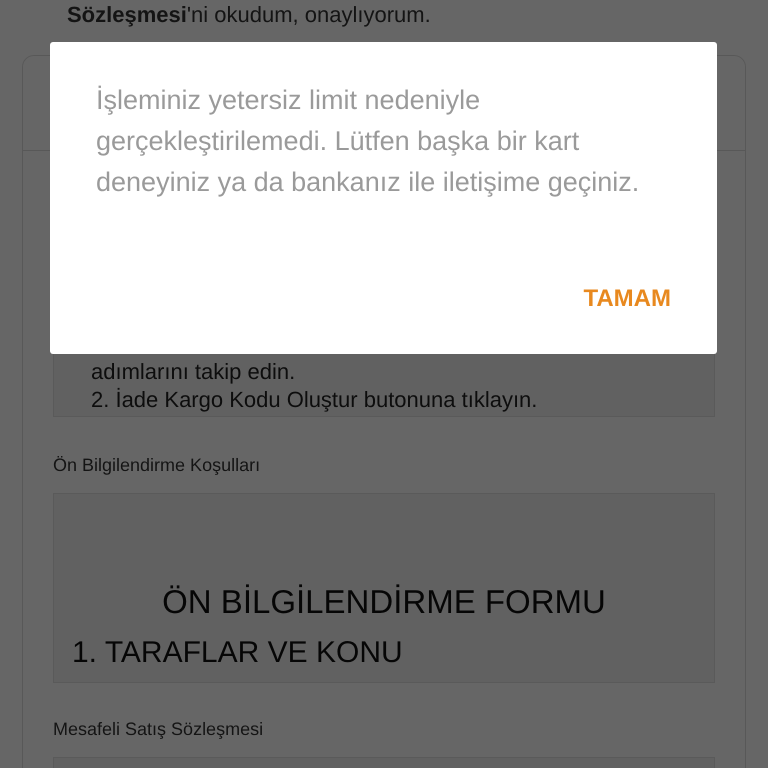 The height and width of the screenshot is (768, 768). Describe the element at coordinates (157, 465) in the screenshot. I see `section-label: Ön Bilgilendirme Koşulları` at that location.